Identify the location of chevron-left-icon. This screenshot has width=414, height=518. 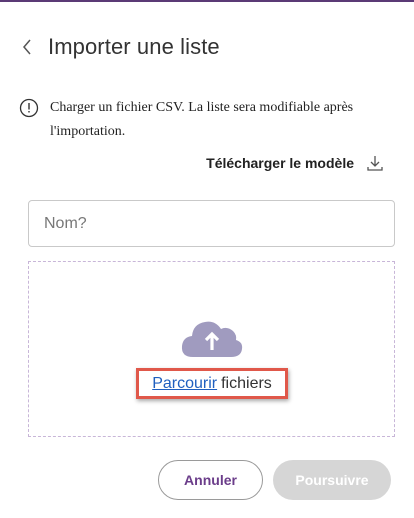
(27, 47).